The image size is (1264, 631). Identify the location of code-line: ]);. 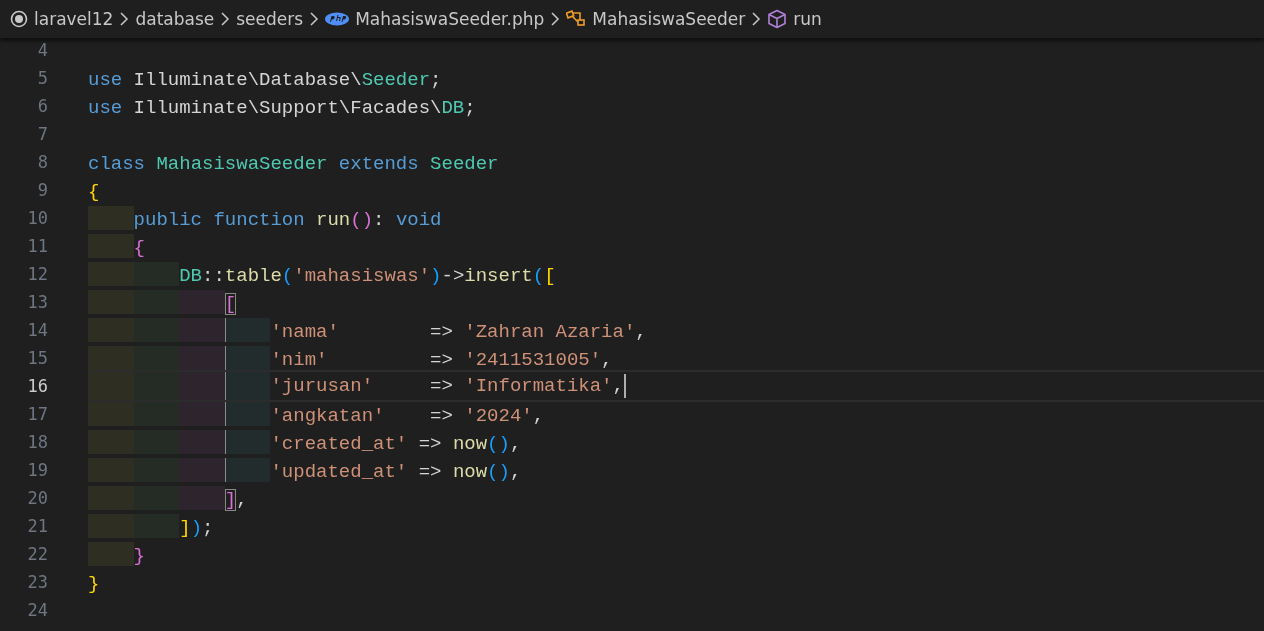
(196, 527).